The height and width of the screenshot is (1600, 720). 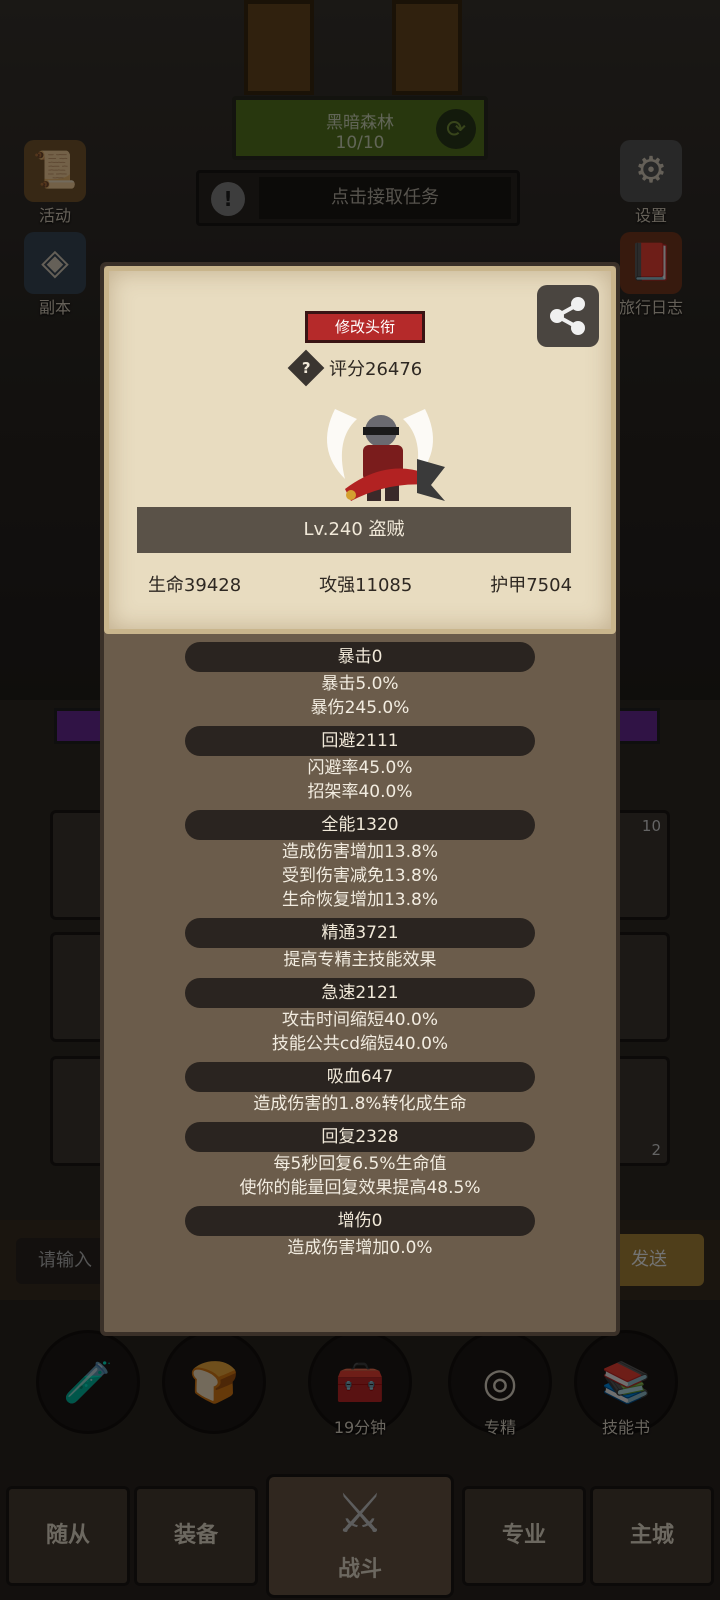 What do you see at coordinates (54, 215) in the screenshot?
I see `activity-label: 活动` at bounding box center [54, 215].